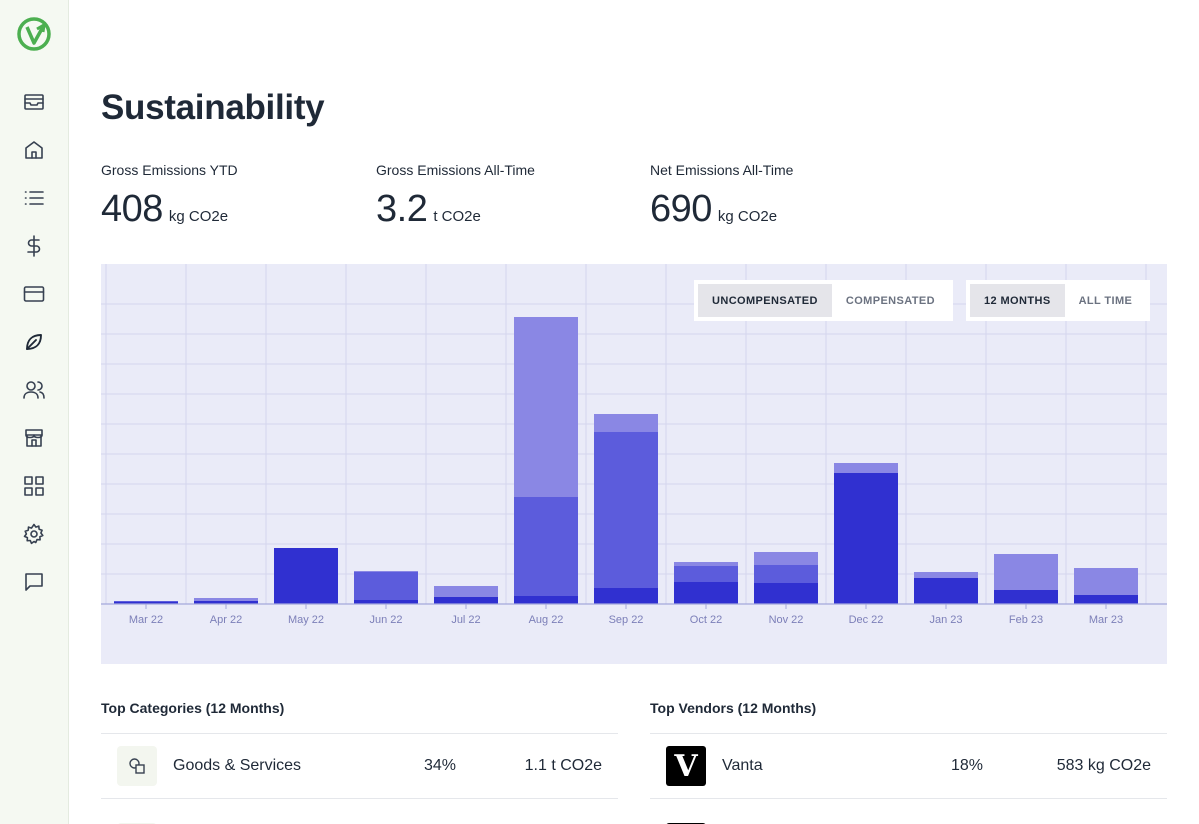 This screenshot has height=824, width=1199. I want to click on vendor-logo: V, so click(686, 766).